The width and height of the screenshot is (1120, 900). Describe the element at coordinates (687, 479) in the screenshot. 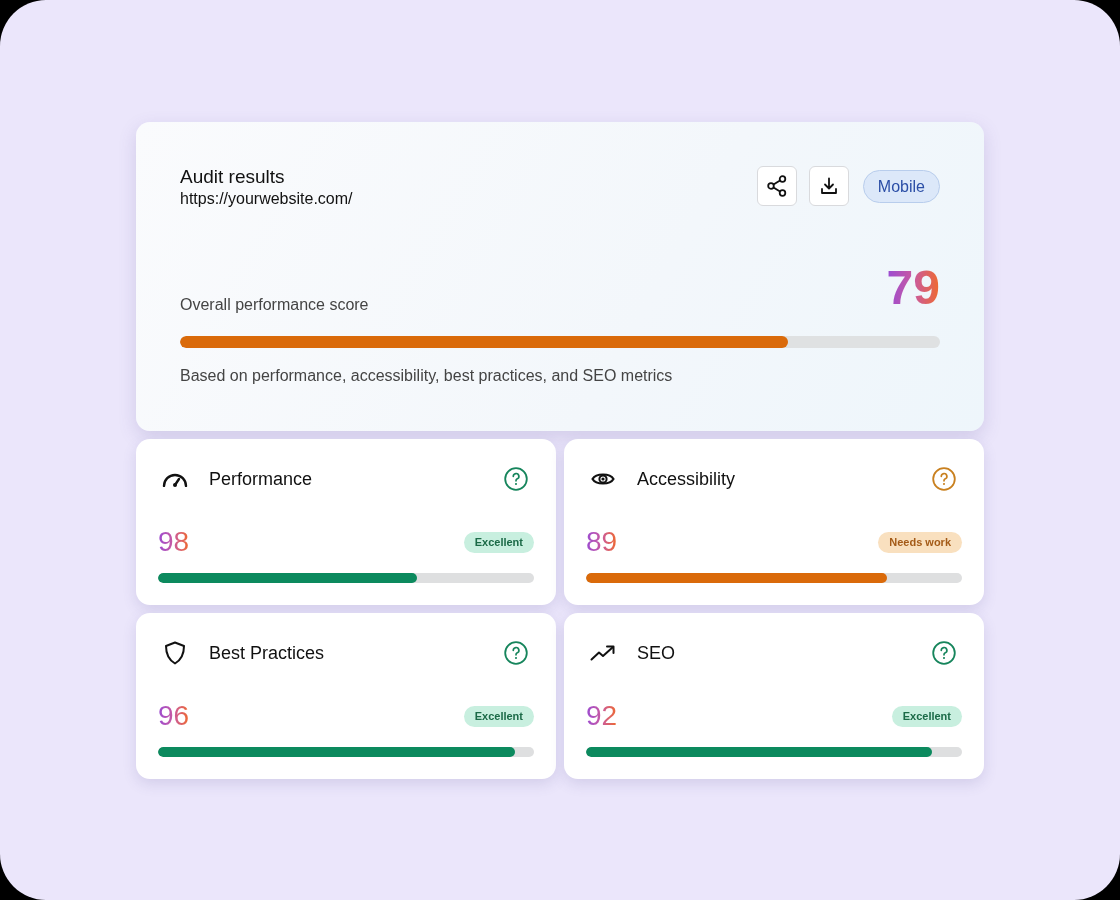

I see `category-title: Accessibility` at that location.